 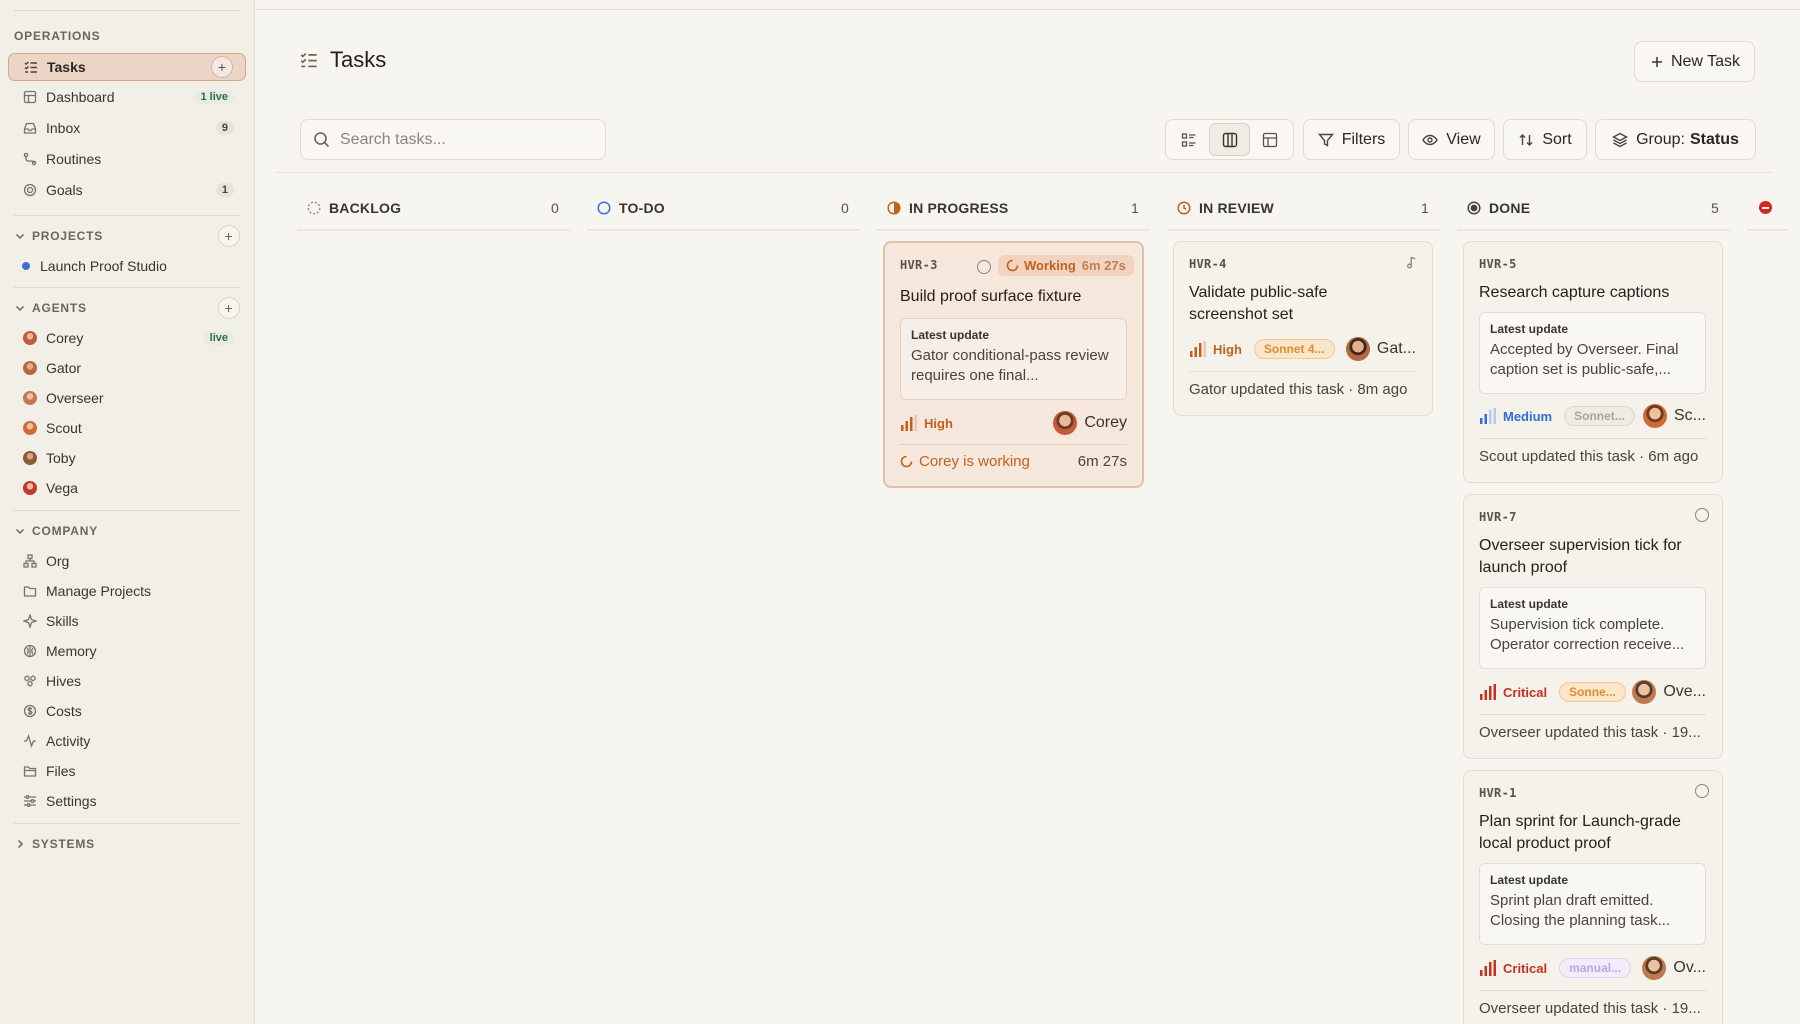 I want to click on latest-update-text: Accepted by Overseer. Final, so click(x=1584, y=349).